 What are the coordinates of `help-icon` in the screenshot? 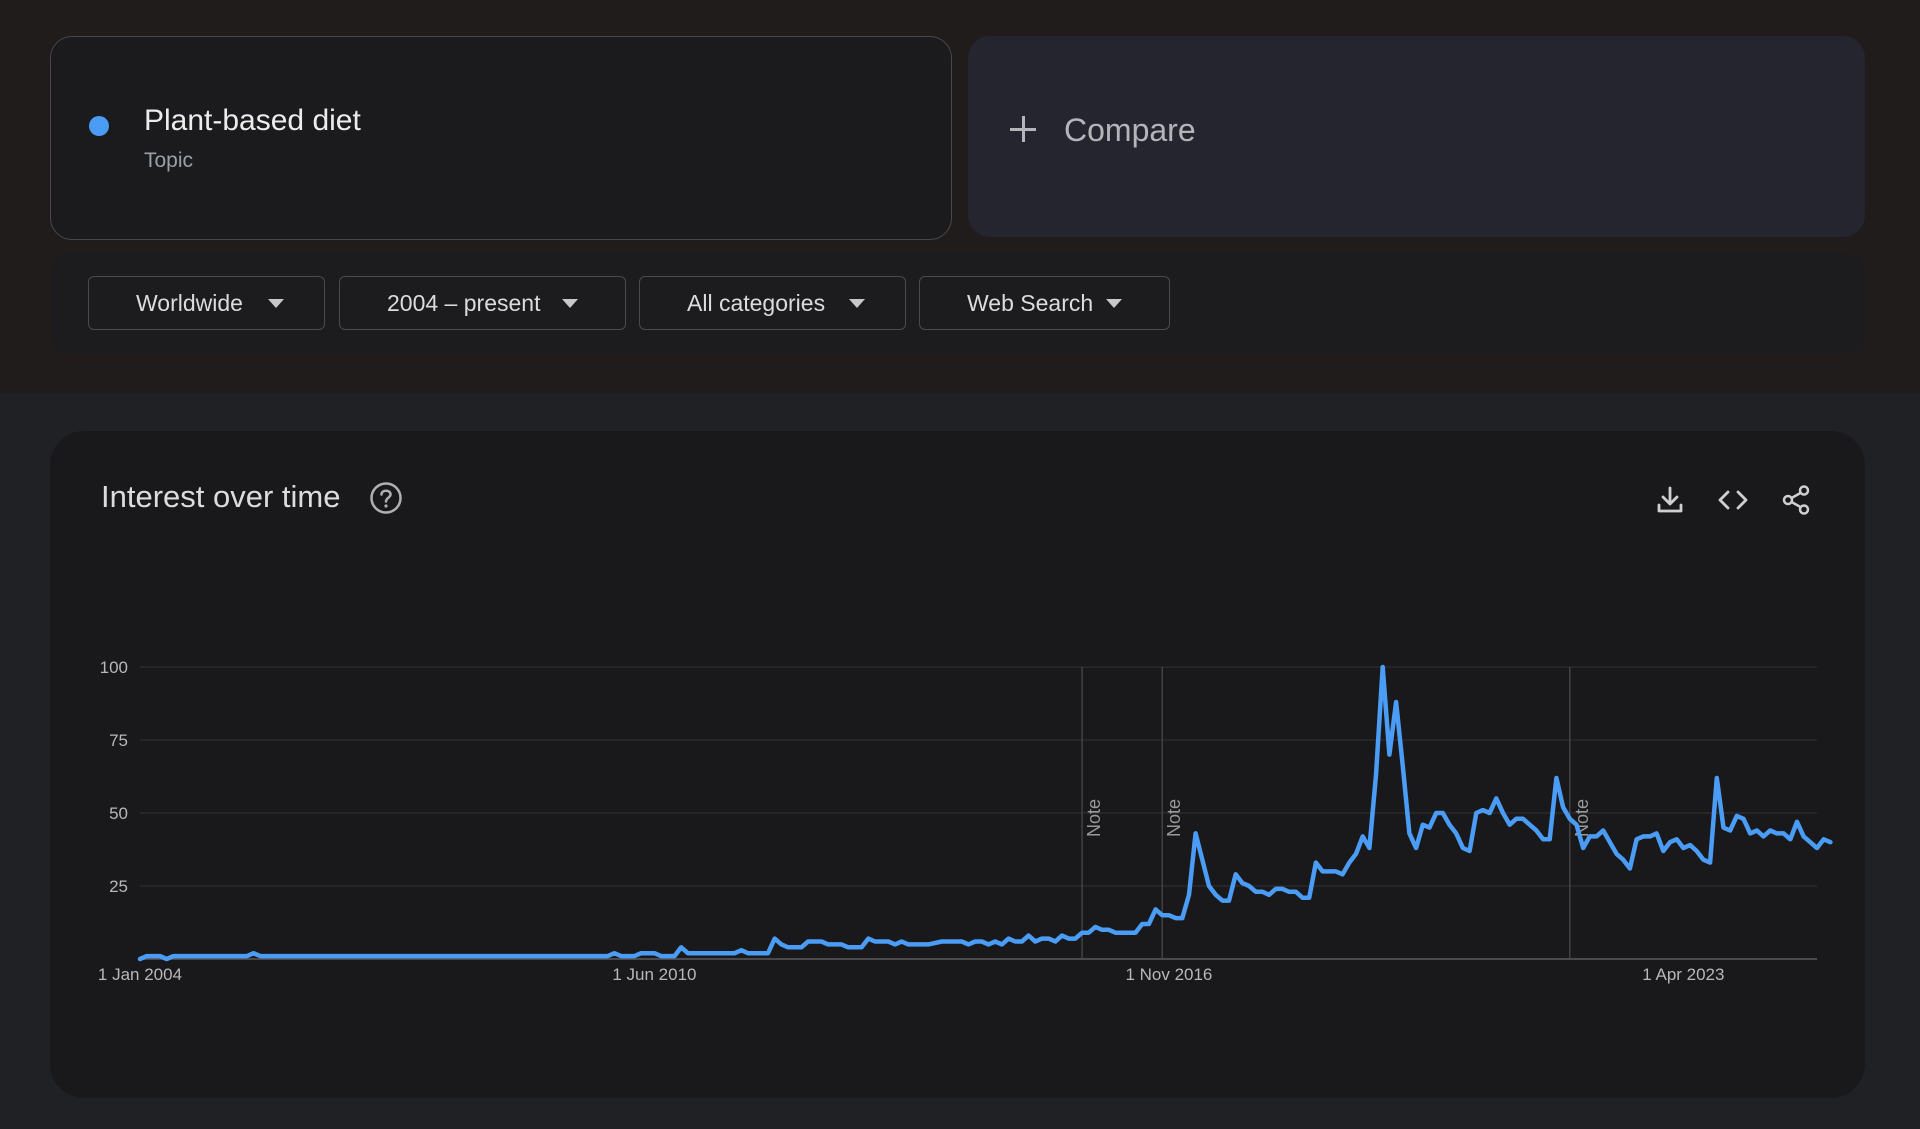 It's located at (386, 498).